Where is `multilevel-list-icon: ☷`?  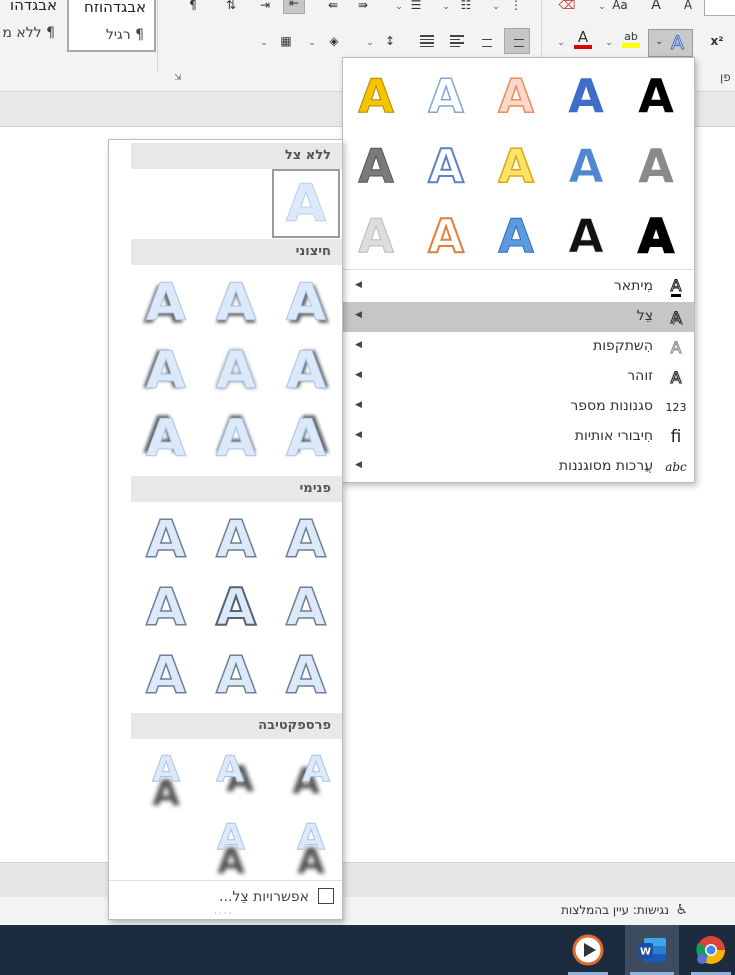 multilevel-list-icon: ☷ is located at coordinates (466, 8).